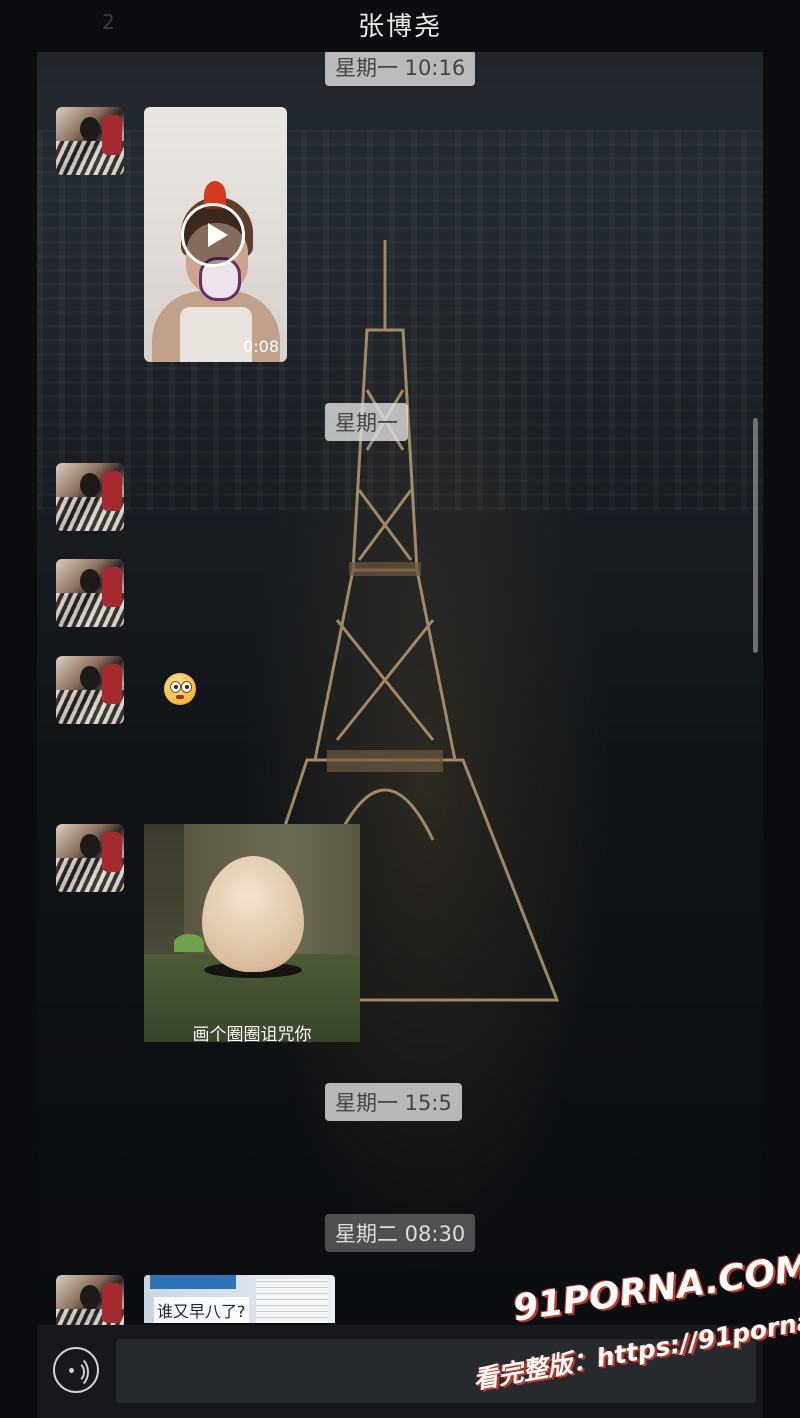 This screenshot has width=800, height=1418. Describe the element at coordinates (400, 68) in the screenshot. I see `timestamp: 星期一 10:16` at that location.